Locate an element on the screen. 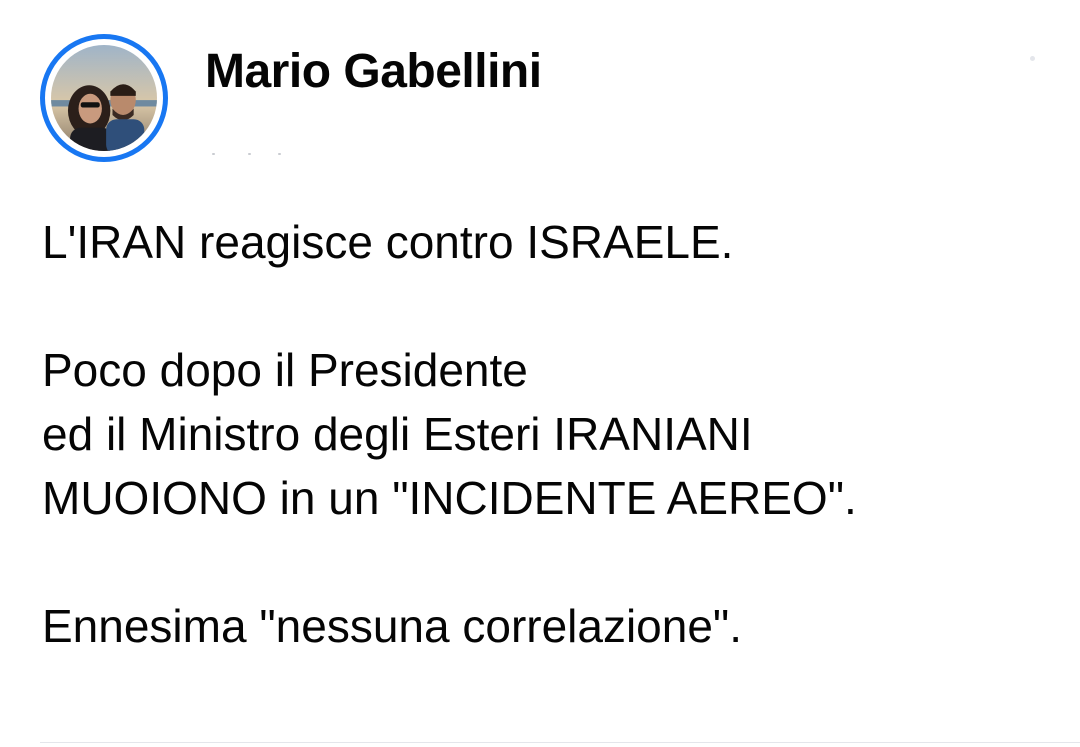 This screenshot has height=747, width=1080. divider is located at coordinates (560, 742).